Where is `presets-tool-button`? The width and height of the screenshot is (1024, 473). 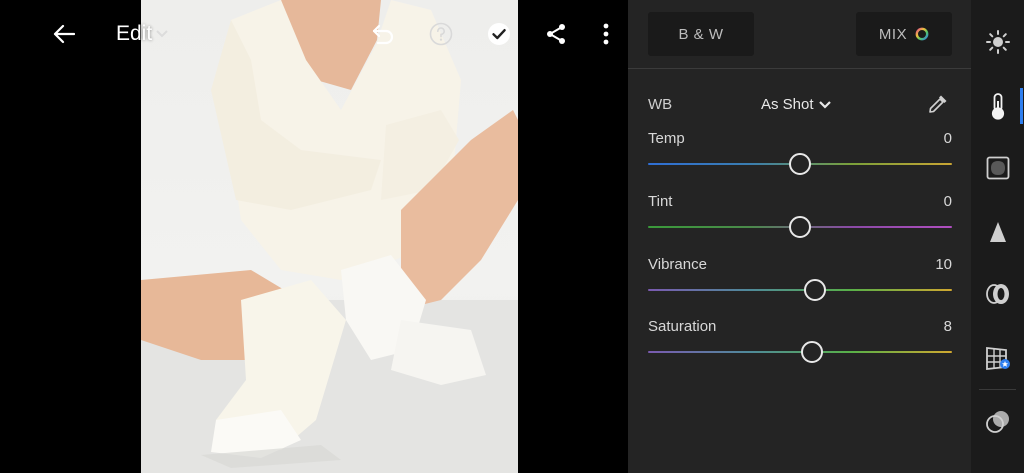 presets-tool-button is located at coordinates (997, 422).